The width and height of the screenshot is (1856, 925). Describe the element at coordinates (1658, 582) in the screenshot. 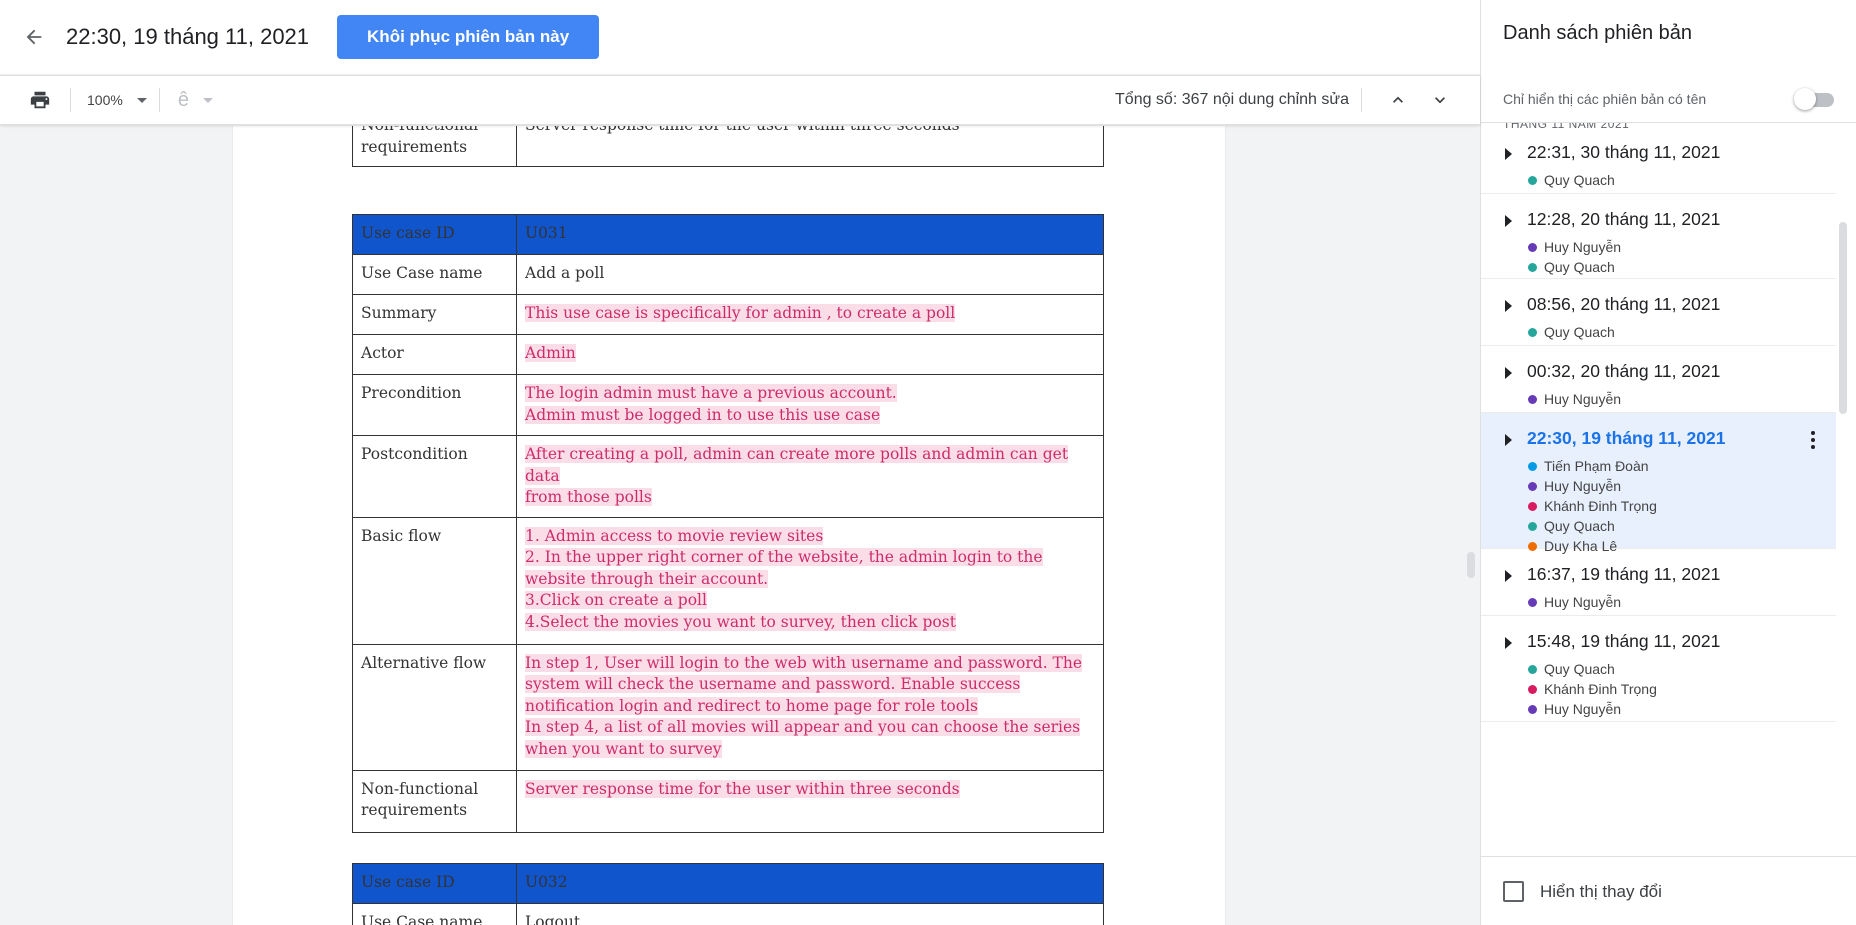

I see `version-item: 16:37, 19 tháng 11, 2021 Huy Nguyễn` at that location.